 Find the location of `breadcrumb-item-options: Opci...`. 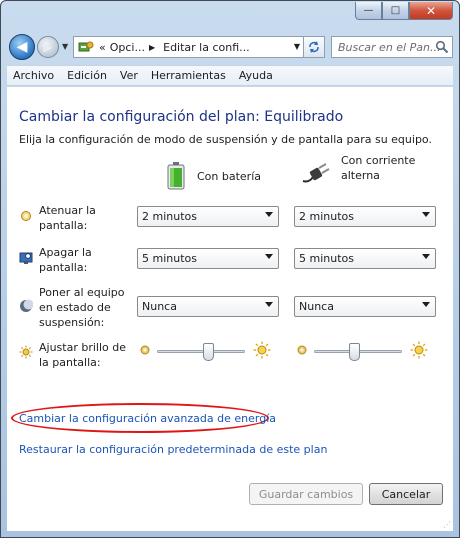

breadcrumb-item-options: Opci... is located at coordinates (127, 47).